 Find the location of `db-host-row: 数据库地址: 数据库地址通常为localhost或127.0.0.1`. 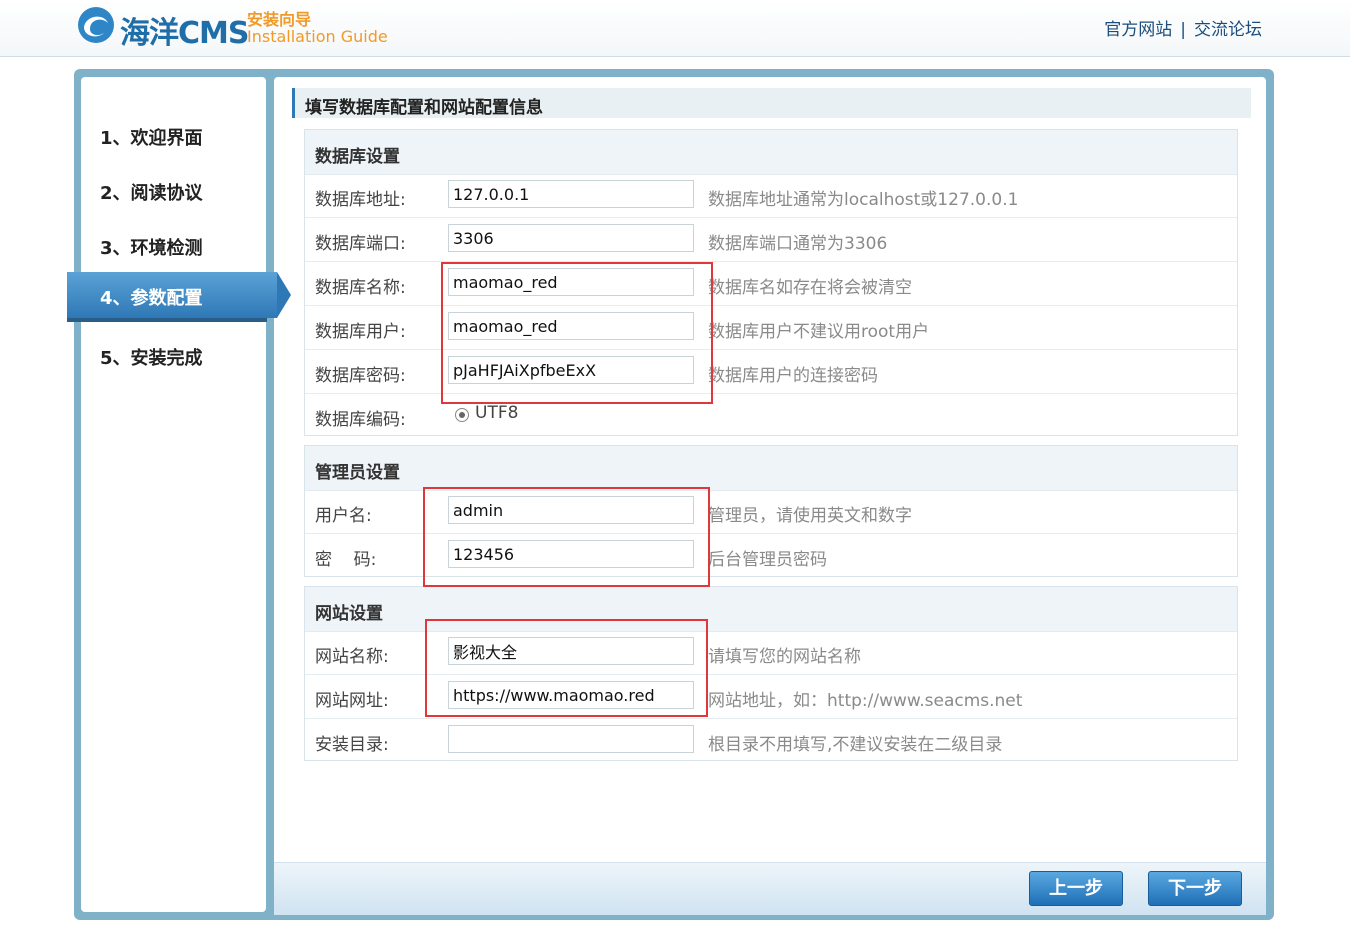

db-host-row: 数据库地址: 数据库地址通常为localhost或127.0.0.1 is located at coordinates (771, 196).